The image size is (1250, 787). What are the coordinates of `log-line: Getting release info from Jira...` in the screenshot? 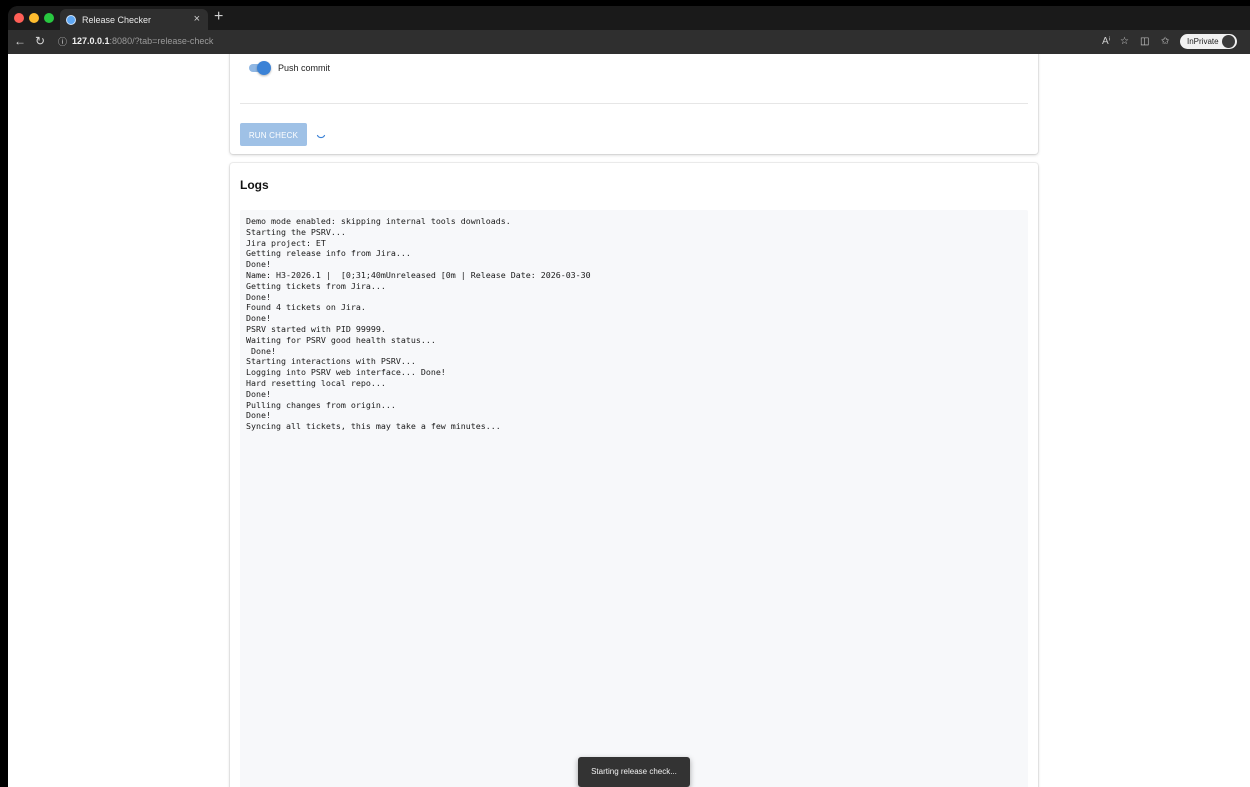 It's located at (328, 253).